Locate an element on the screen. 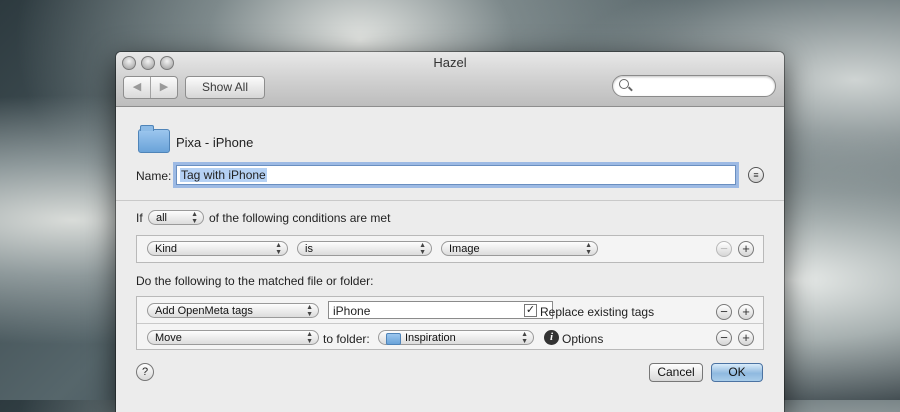 This screenshot has width=900, height=412. tag-input-value: iPhone is located at coordinates (352, 311).